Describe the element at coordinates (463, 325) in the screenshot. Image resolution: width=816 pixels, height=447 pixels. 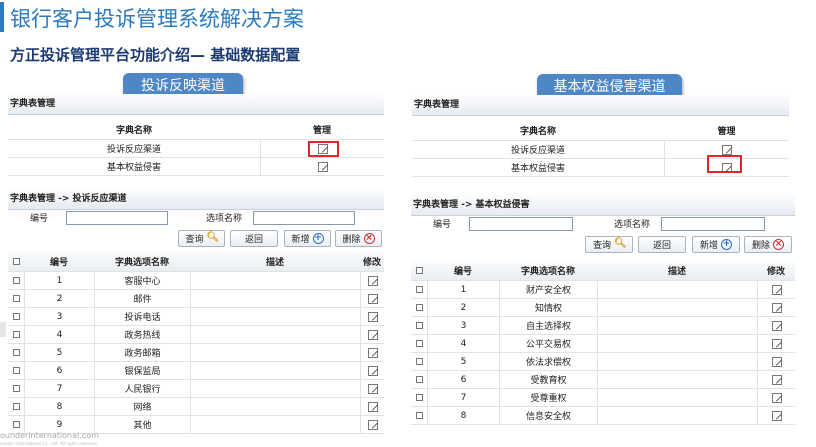
I see `row-no: 3` at that location.